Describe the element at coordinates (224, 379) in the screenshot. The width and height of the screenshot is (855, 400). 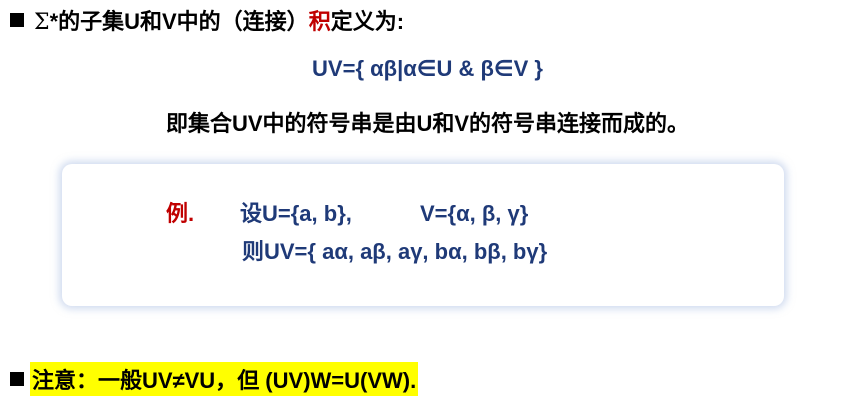
I see `note-text: 注意：一般UV≠VU，但 (UV)W=U(VW).` at that location.